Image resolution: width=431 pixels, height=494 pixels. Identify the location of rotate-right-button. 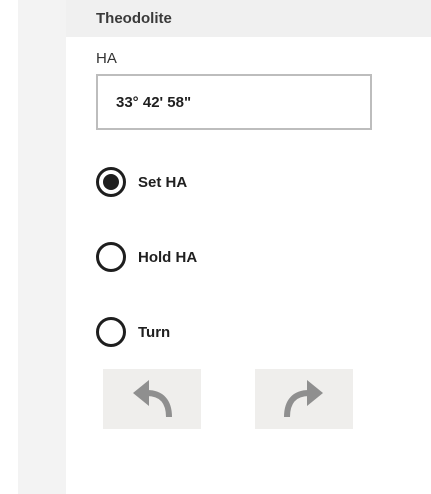
(304, 399).